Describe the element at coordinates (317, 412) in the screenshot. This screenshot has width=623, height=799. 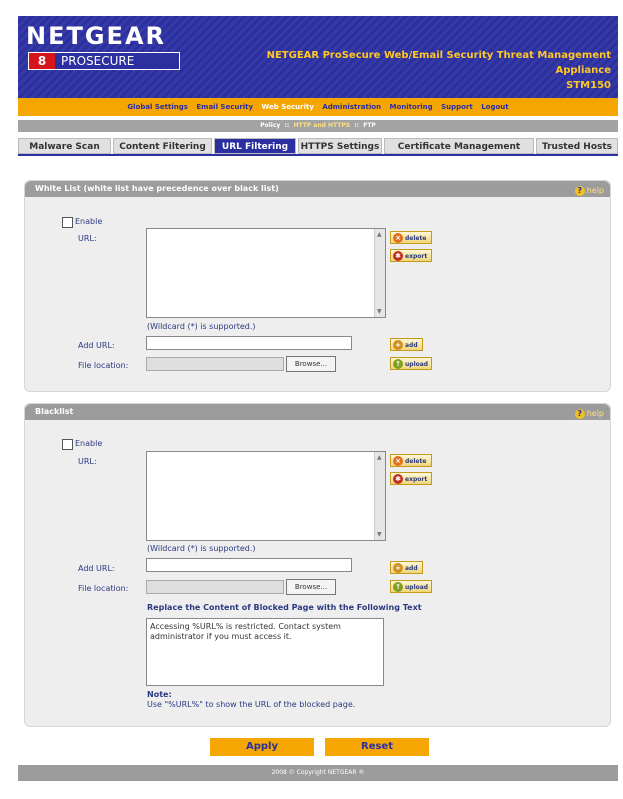
I see `blacklist-header: Blacklist ? help` at that location.